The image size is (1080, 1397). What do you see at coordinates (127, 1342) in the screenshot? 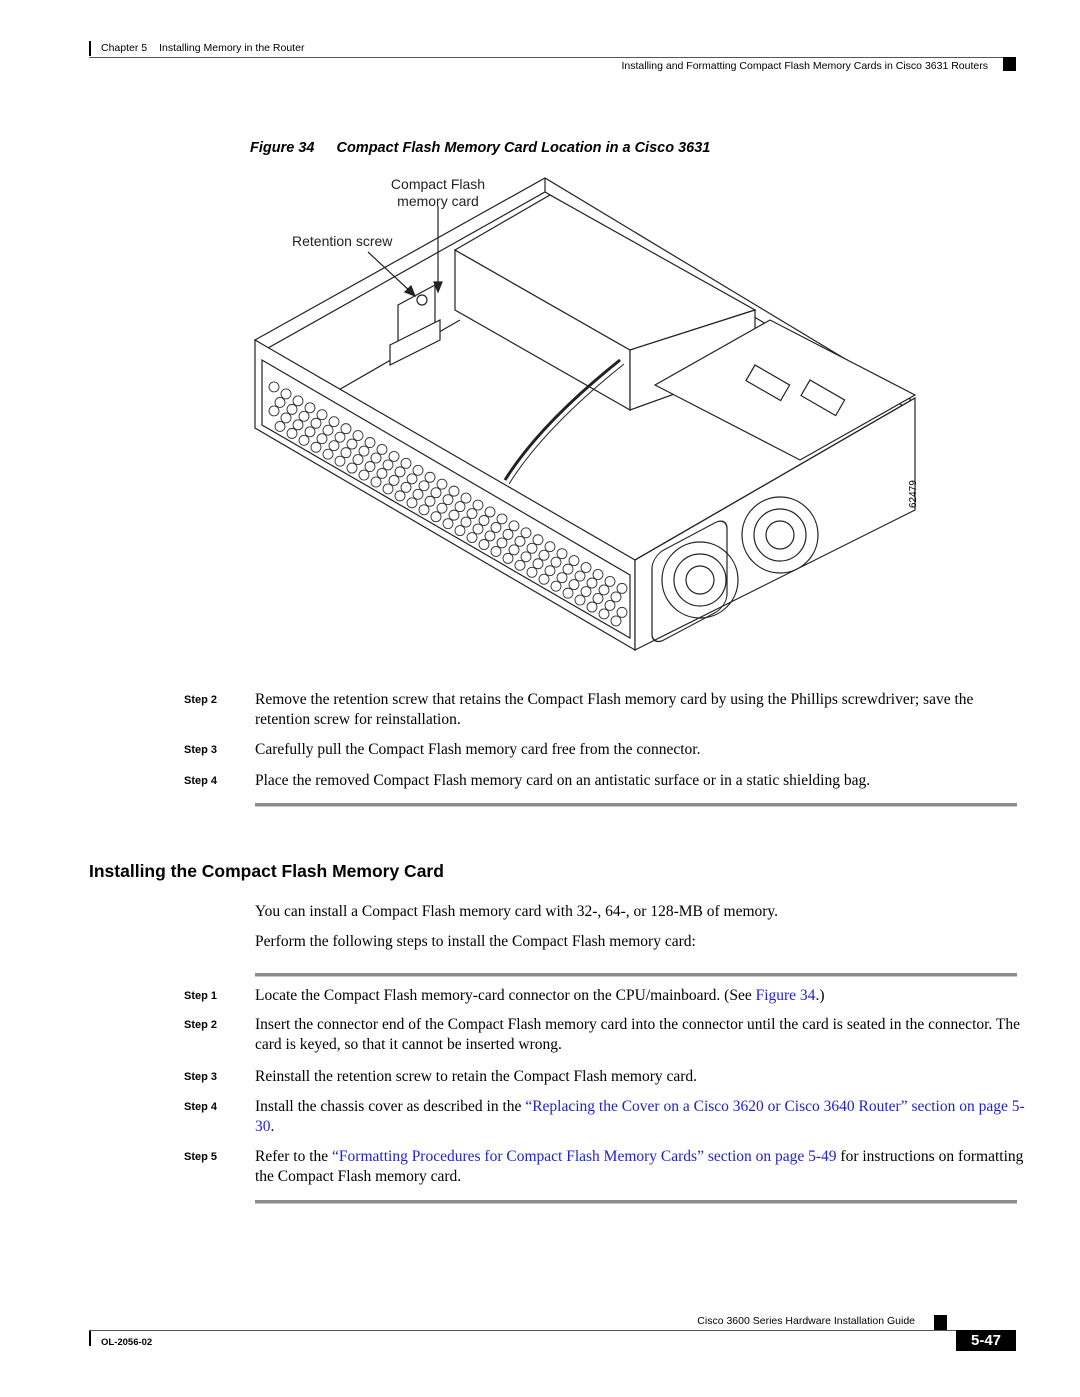
I see `doc-number: OL-2056-02` at bounding box center [127, 1342].